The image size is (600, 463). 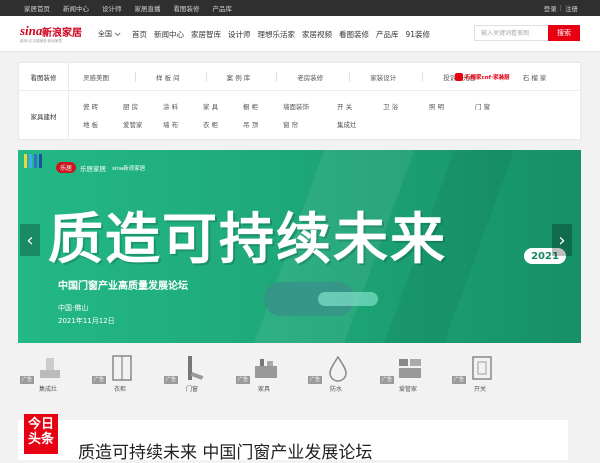 I want to click on banner-headline: 质造可持续未来, so click(x=248, y=239).